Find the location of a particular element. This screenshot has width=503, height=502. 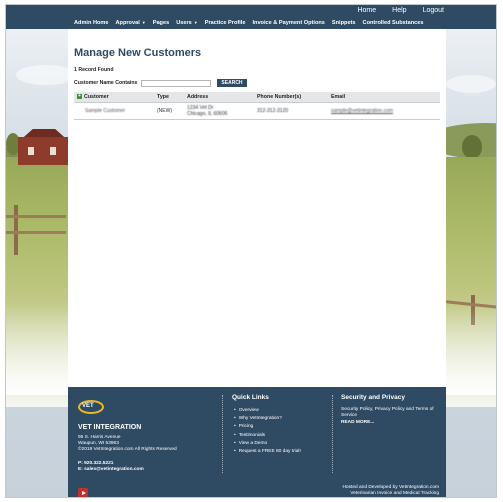

nav-item-snippets: Snippets is located at coordinates (344, 23).